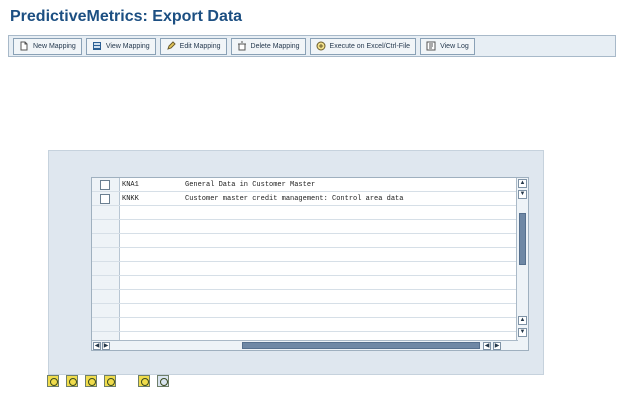 Image resolution: width=628 pixels, height=413 pixels. Describe the element at coordinates (361, 345) in the screenshot. I see `horizontal-scroll-thumb` at that location.